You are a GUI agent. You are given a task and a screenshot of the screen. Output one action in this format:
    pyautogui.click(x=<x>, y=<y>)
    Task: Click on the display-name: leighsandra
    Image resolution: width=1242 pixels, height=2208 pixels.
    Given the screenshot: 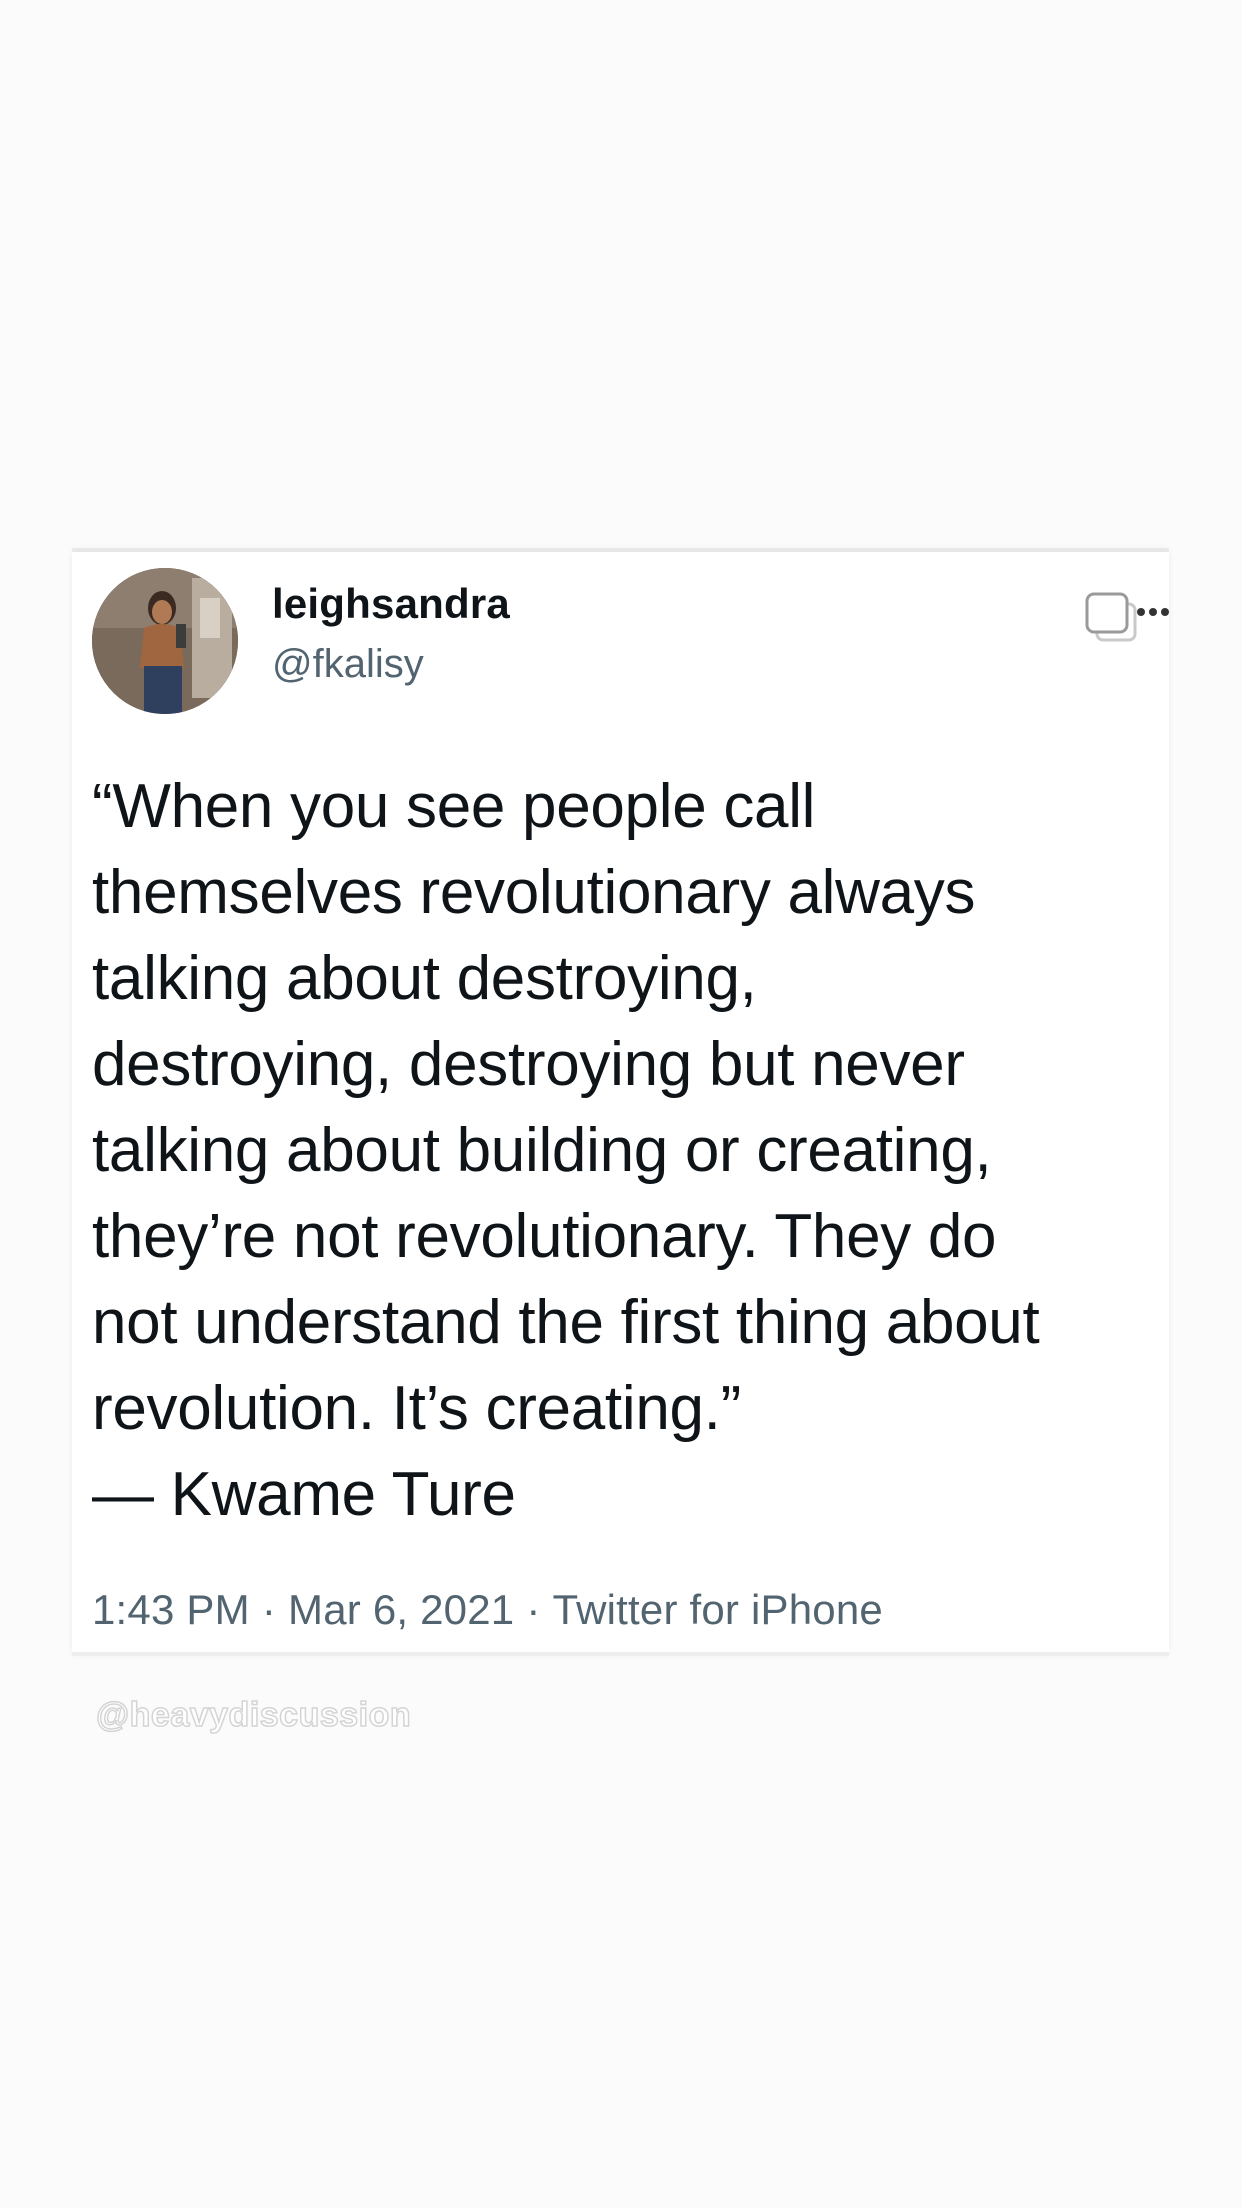 What is the action you would take?
    pyautogui.click(x=391, y=604)
    